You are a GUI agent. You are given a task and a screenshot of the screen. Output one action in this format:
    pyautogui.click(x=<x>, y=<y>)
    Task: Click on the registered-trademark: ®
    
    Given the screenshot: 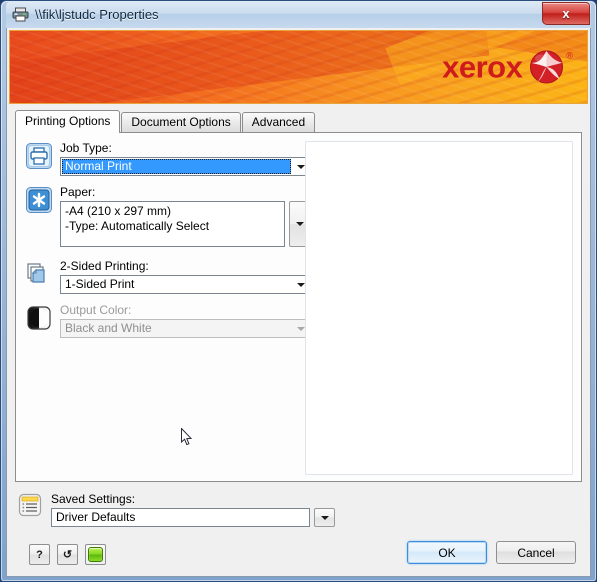 What is the action you would take?
    pyautogui.click(x=569, y=55)
    